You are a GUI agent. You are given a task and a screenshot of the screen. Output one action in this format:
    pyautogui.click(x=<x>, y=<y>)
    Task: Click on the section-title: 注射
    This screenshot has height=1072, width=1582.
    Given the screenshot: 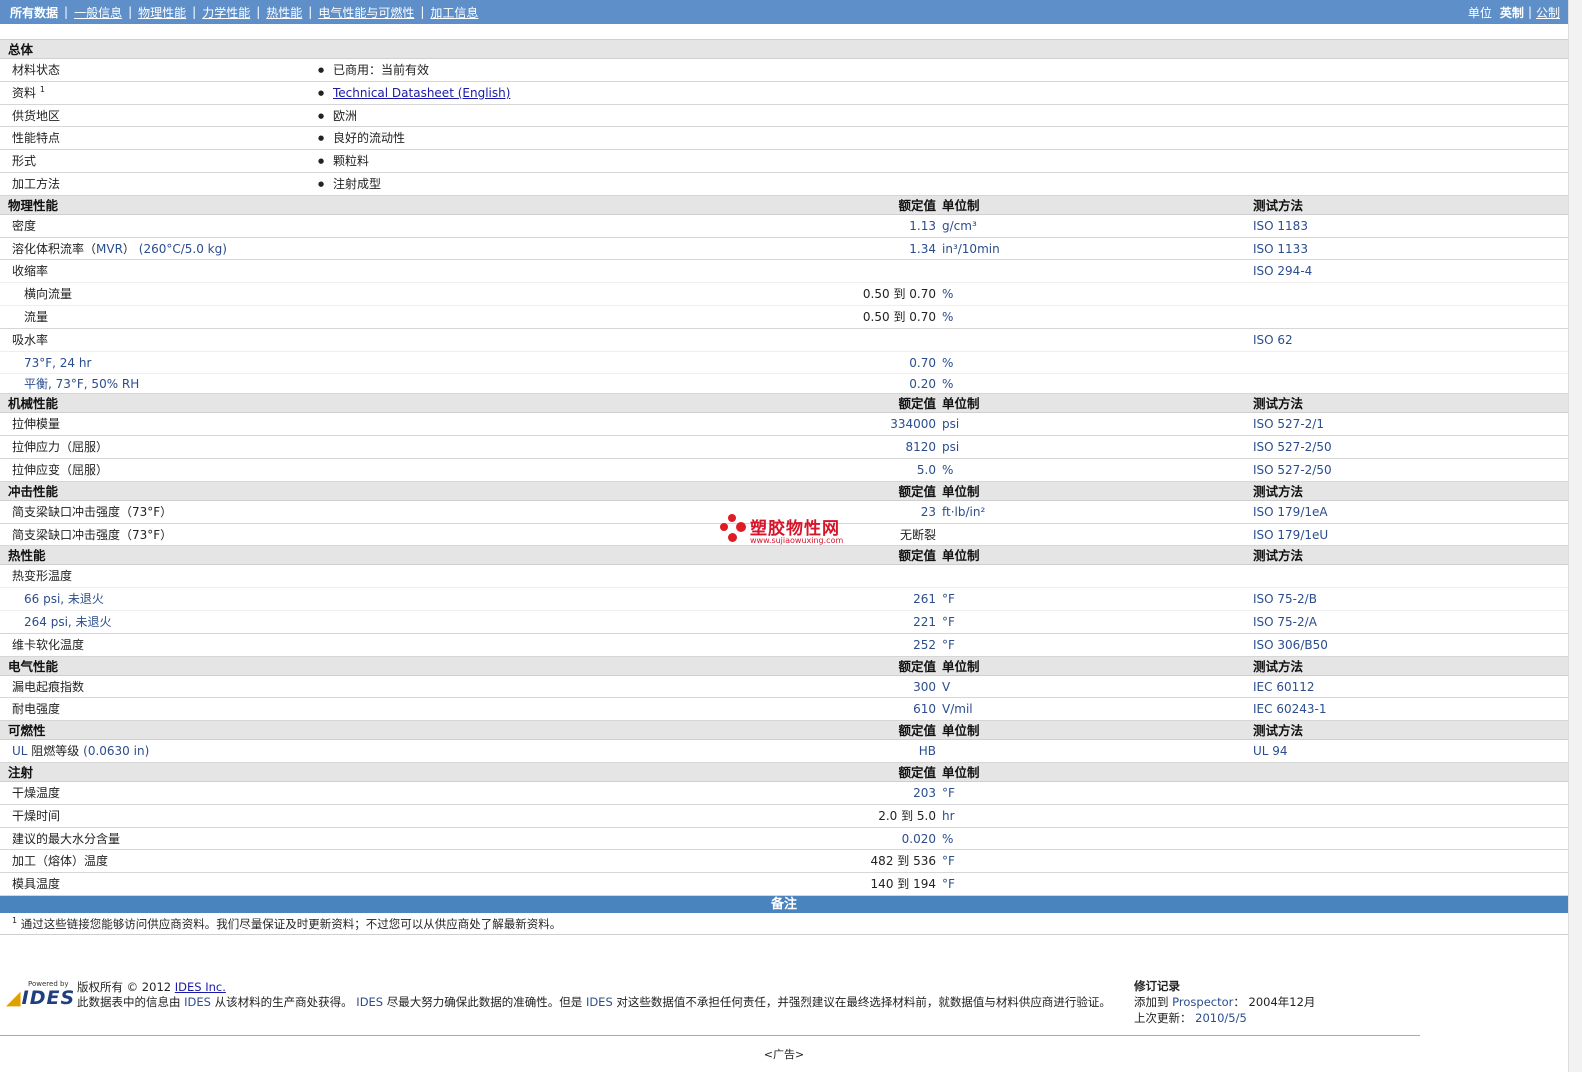 What is the action you would take?
    pyautogui.click(x=21, y=772)
    